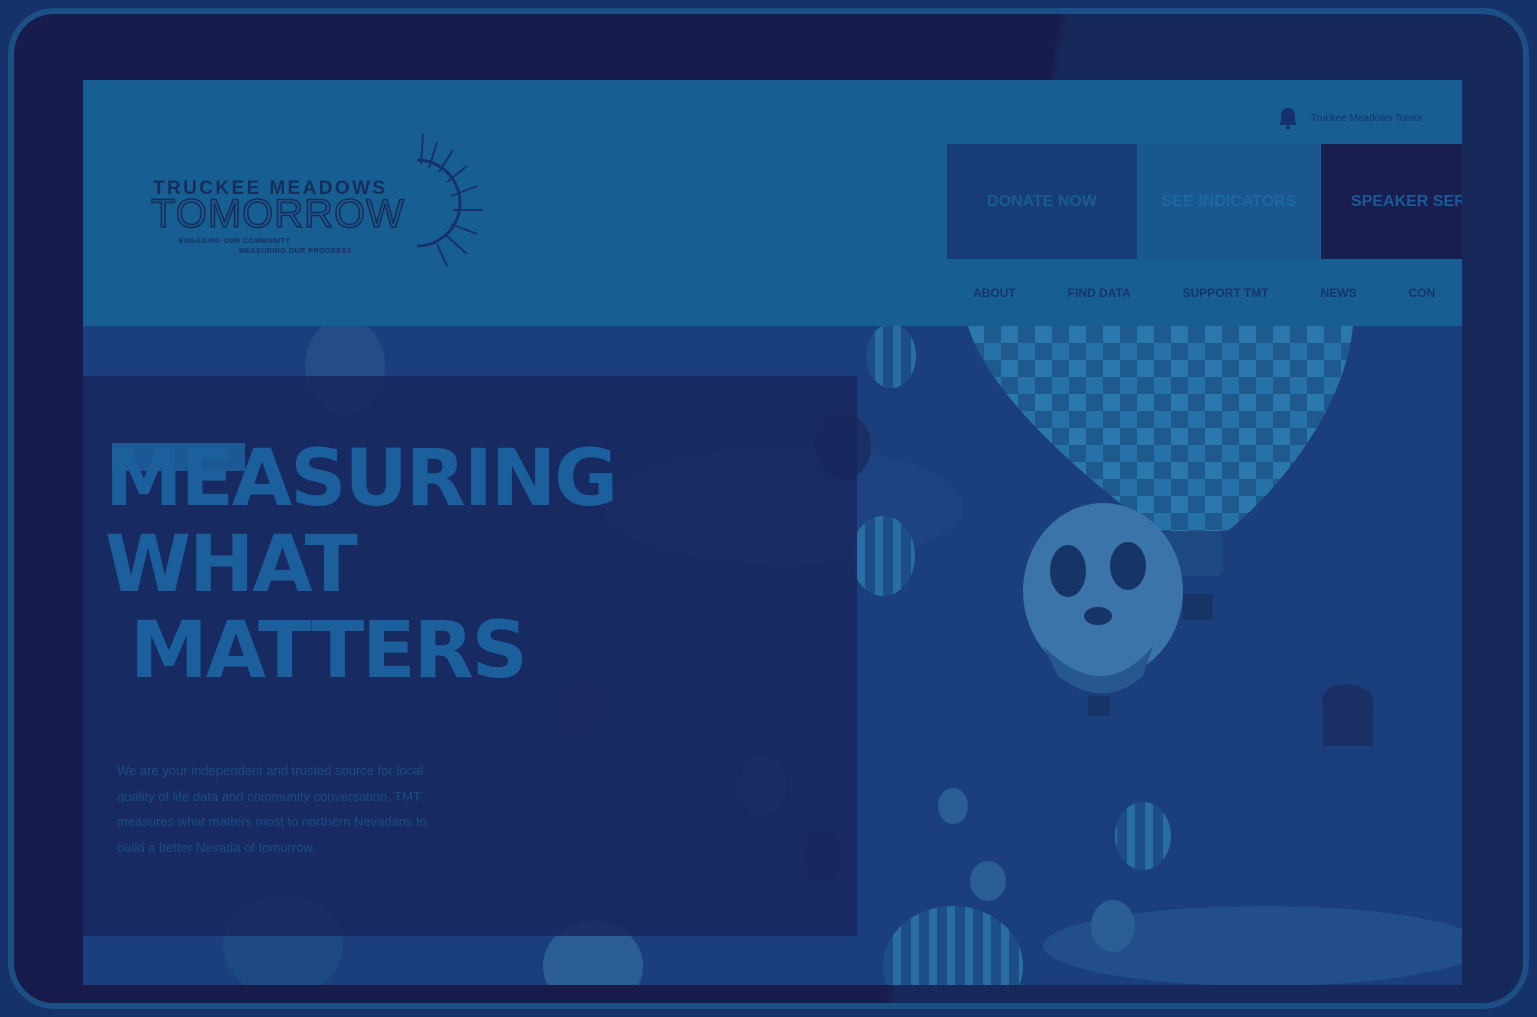 The width and height of the screenshot is (1537, 1017). What do you see at coordinates (1229, 201) in the screenshot?
I see `see-indicators-button: SEE INDICATORS` at bounding box center [1229, 201].